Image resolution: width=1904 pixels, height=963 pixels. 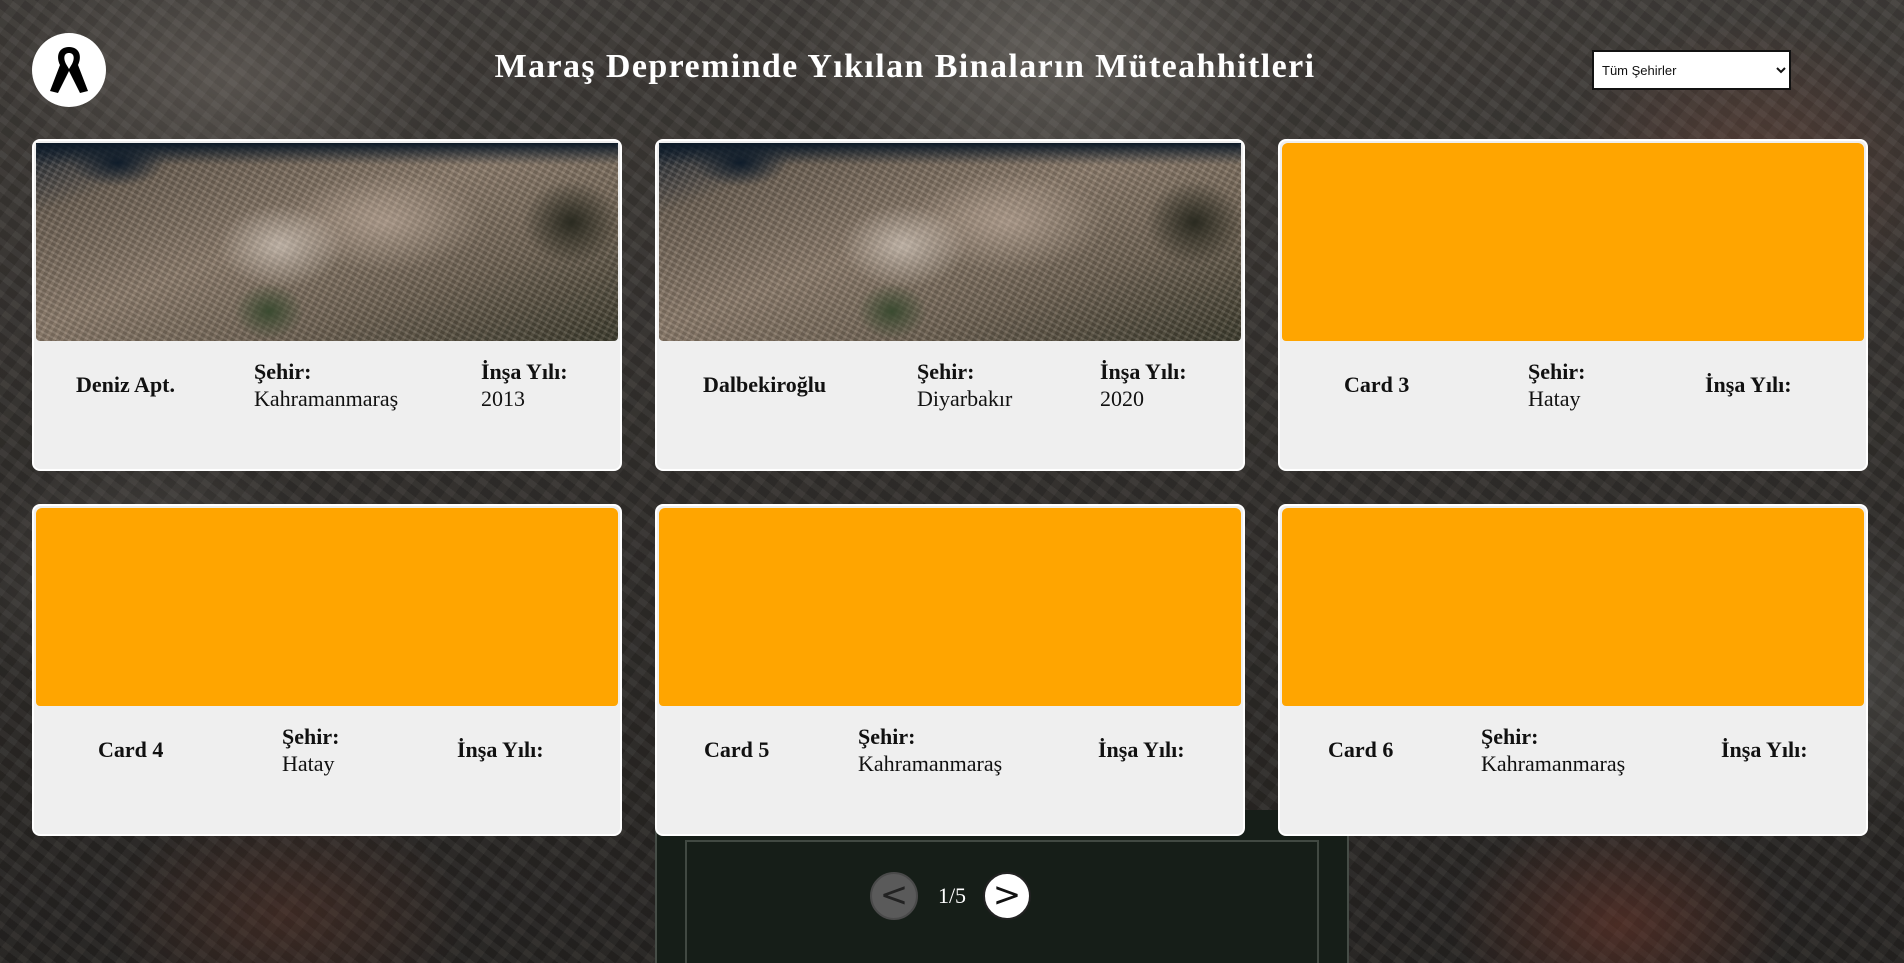 What do you see at coordinates (1377, 384) in the screenshot?
I see `card-title: Card 3` at bounding box center [1377, 384].